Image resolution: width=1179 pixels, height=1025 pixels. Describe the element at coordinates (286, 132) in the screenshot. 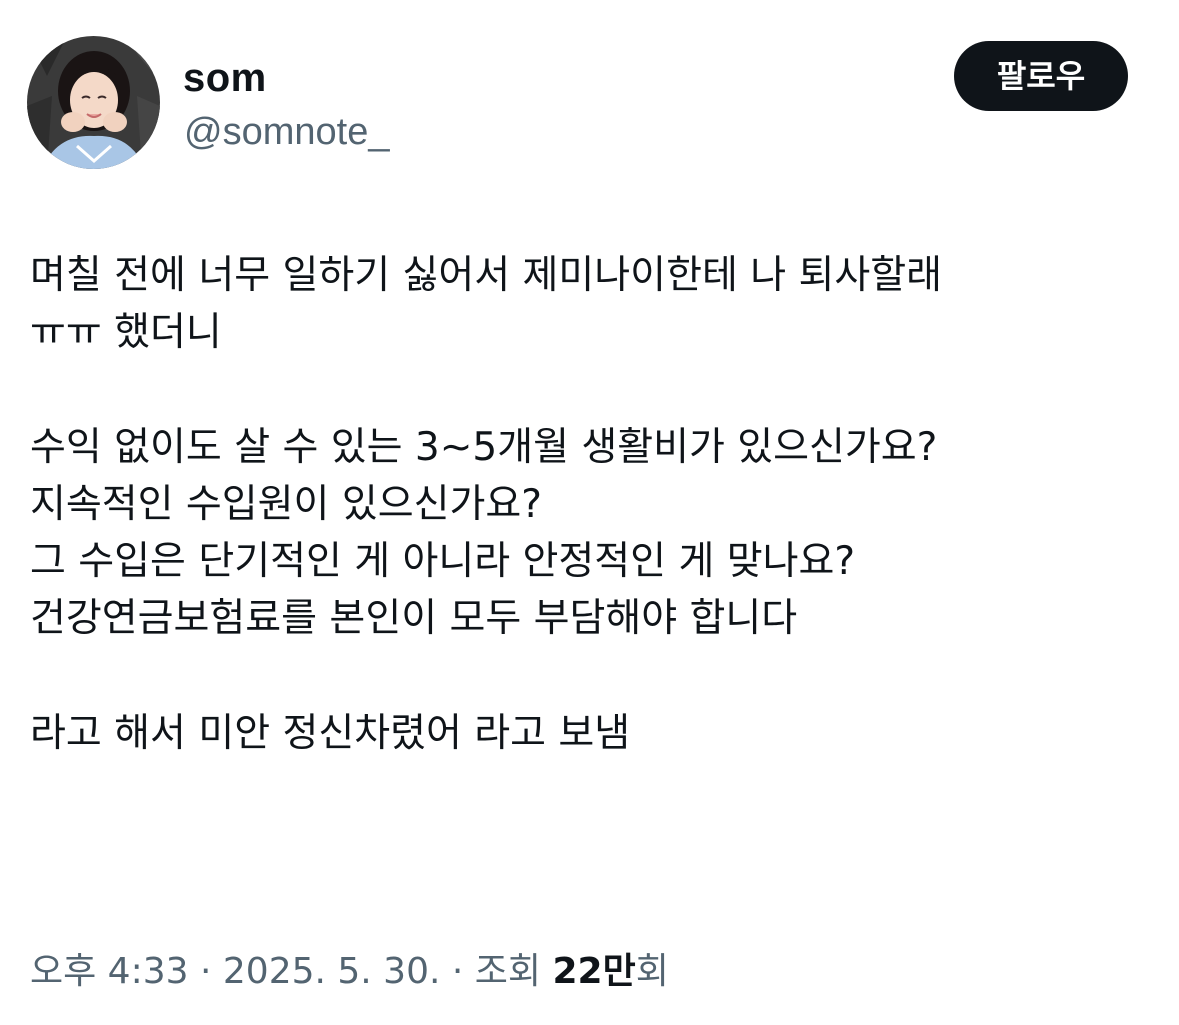

I see `author-handle: @somnote_` at that location.